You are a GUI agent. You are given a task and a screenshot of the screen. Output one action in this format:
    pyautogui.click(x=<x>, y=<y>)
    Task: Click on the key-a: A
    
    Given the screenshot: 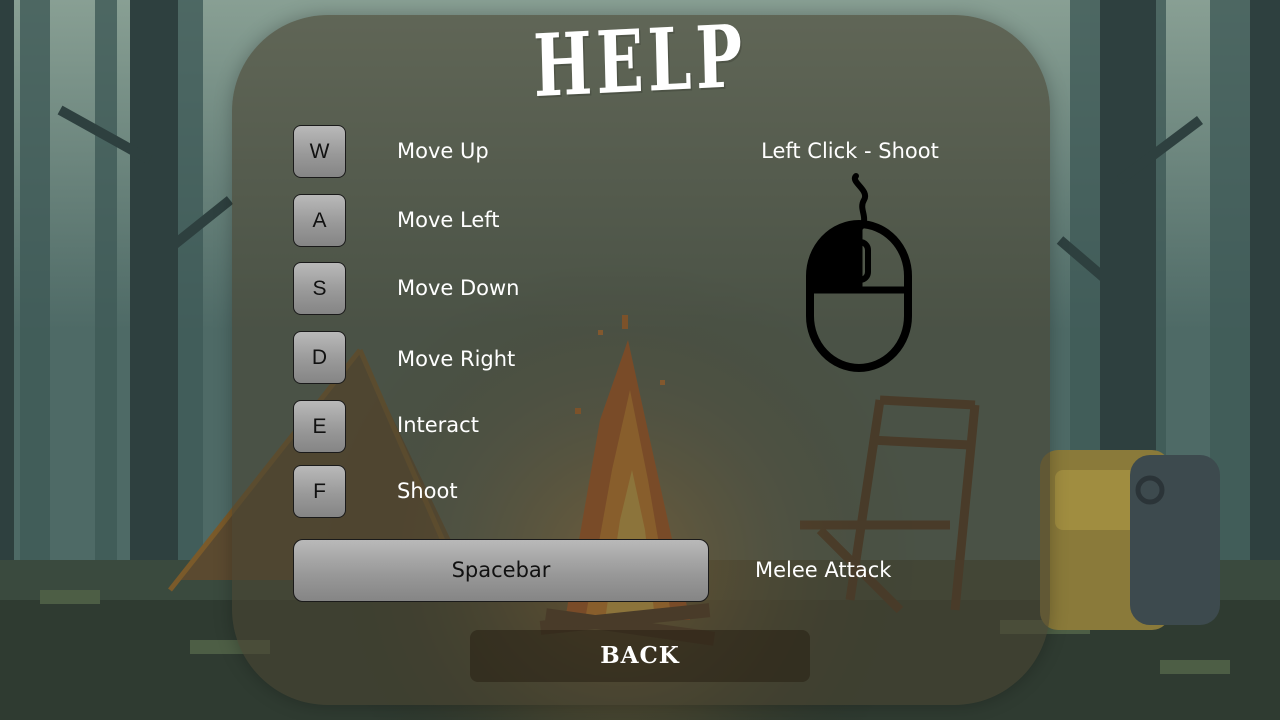 What is the action you would take?
    pyautogui.click(x=319, y=220)
    